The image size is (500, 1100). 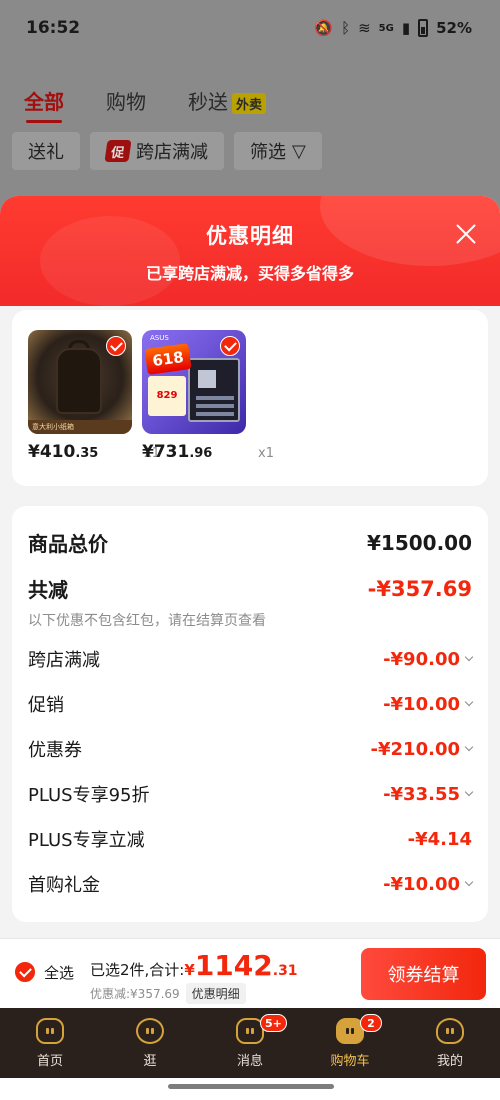 I want to click on sale-badge: 618, so click(x=168, y=359).